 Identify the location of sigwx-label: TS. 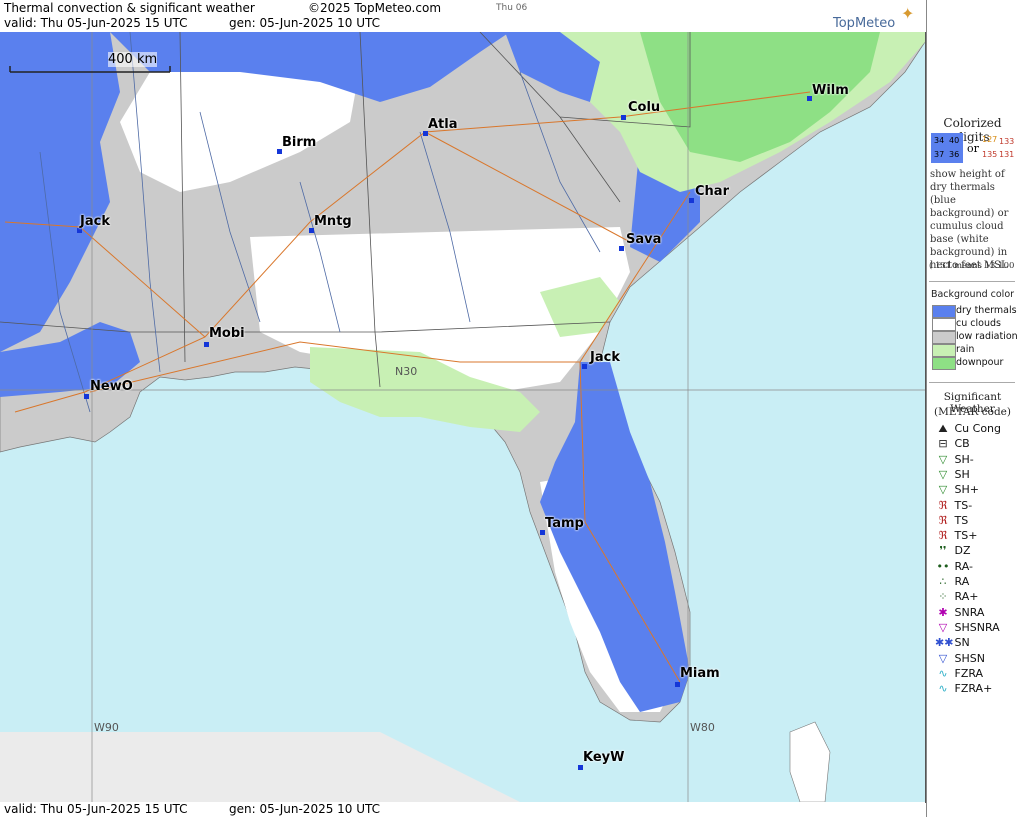
(960, 520).